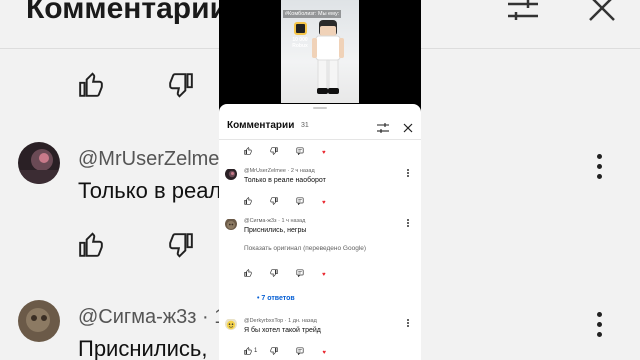 This screenshot has height=360, width=640. Describe the element at coordinates (256, 351) in the screenshot. I see `like-count: 1` at that location.